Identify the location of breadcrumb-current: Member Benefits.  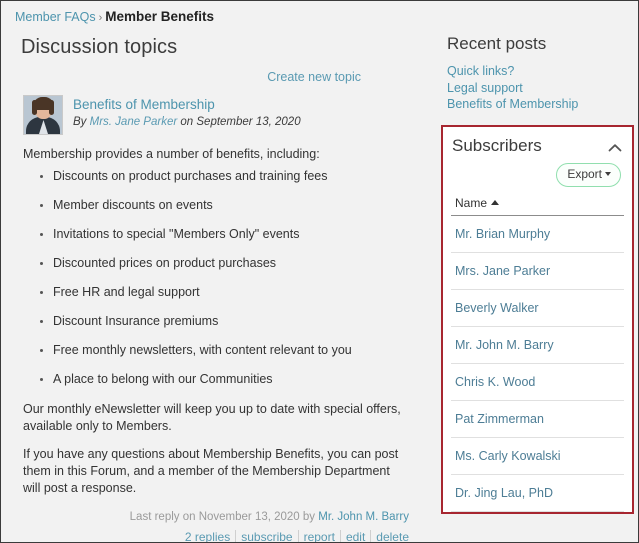
(160, 16).